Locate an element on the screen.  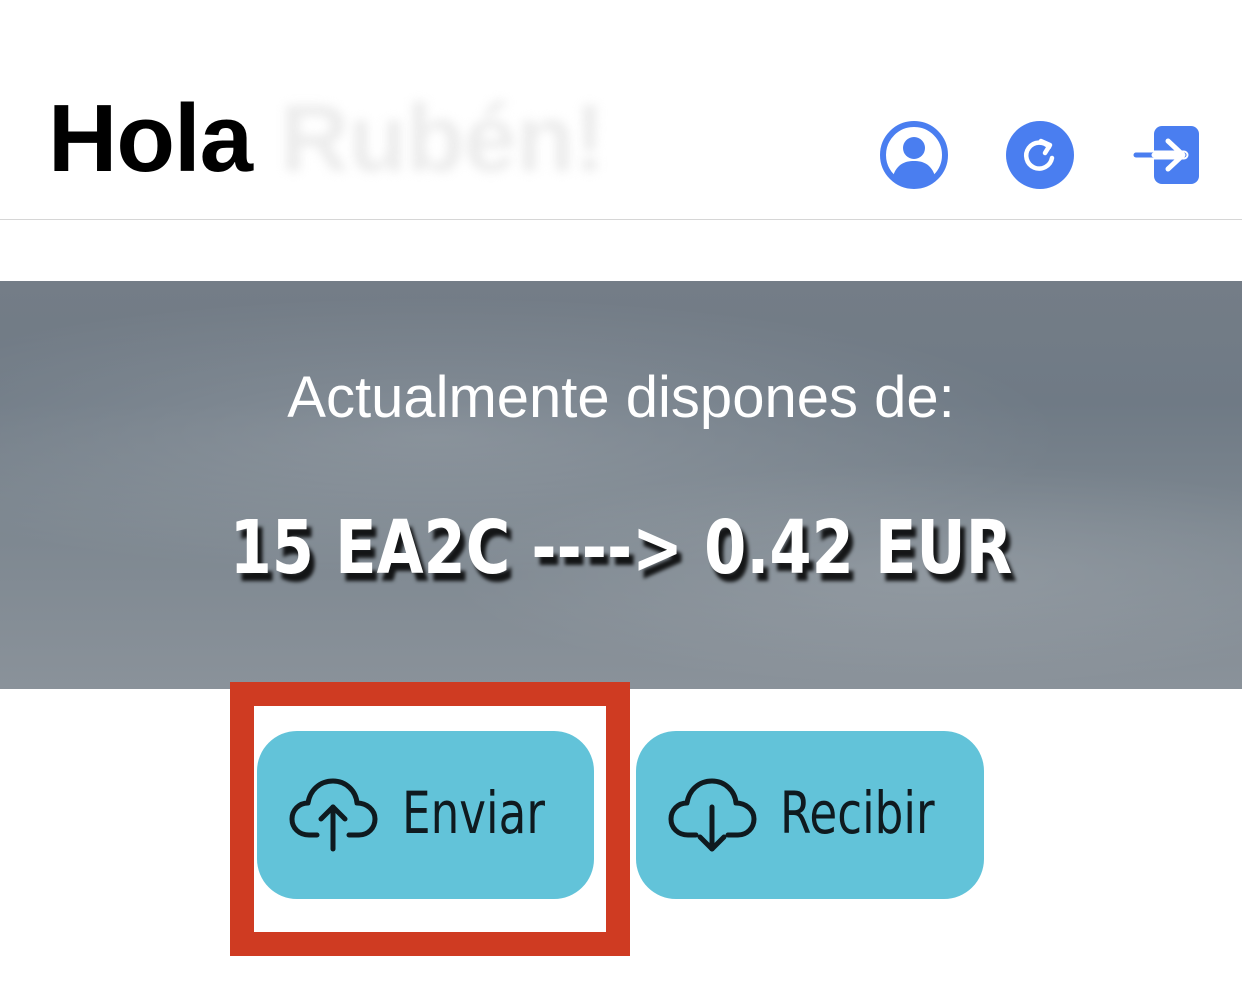
user-name: Rubén! is located at coordinates (443, 138).